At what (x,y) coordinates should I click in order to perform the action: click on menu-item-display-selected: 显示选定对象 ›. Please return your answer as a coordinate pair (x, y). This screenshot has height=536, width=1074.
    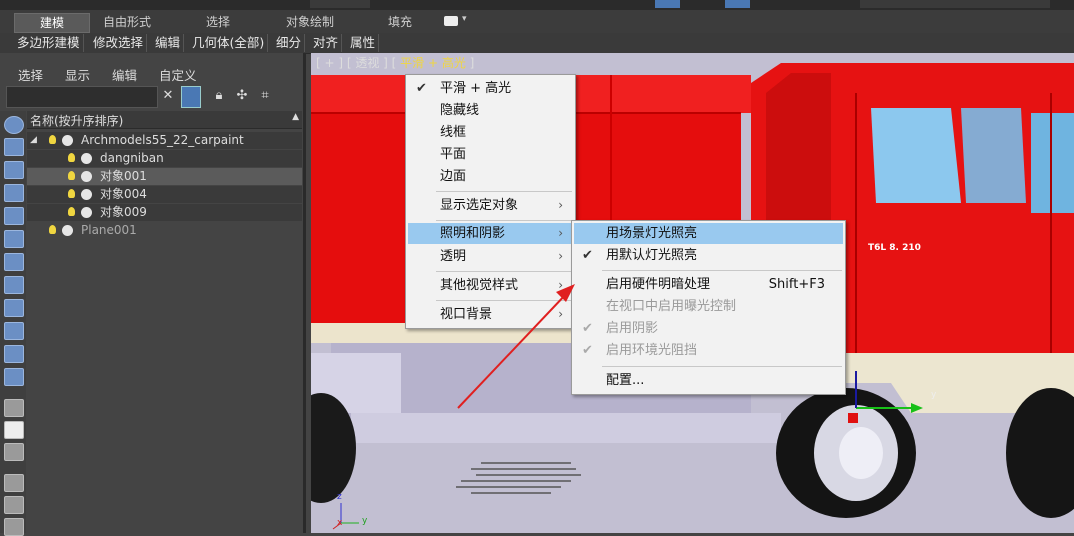
    Looking at the image, I should click on (490, 205).